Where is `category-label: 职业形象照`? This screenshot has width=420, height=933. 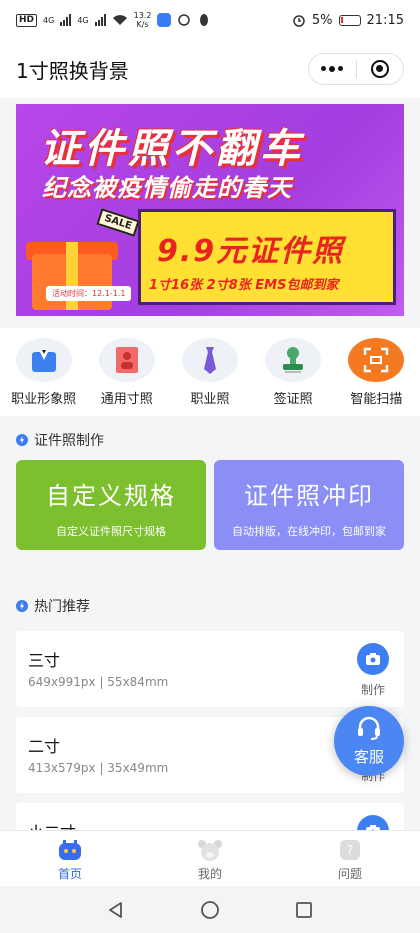 category-label: 职业形象照 is located at coordinates (44, 399).